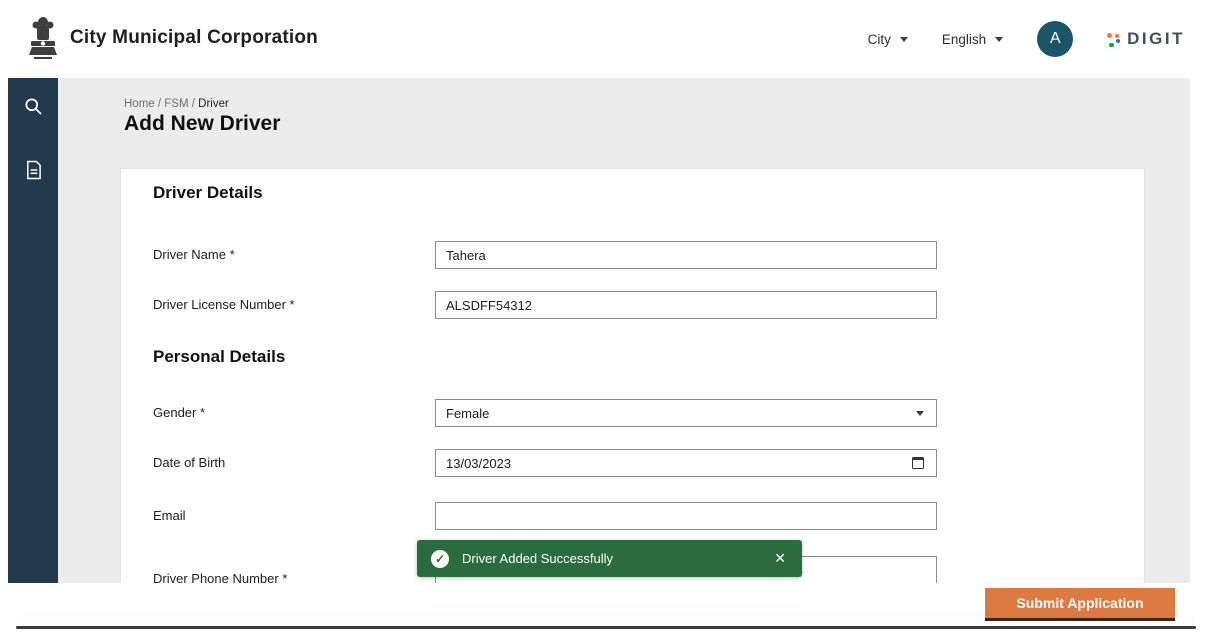 The height and width of the screenshot is (639, 1213). What do you see at coordinates (440, 558) in the screenshot?
I see `check-circle-icon: ✓` at bounding box center [440, 558].